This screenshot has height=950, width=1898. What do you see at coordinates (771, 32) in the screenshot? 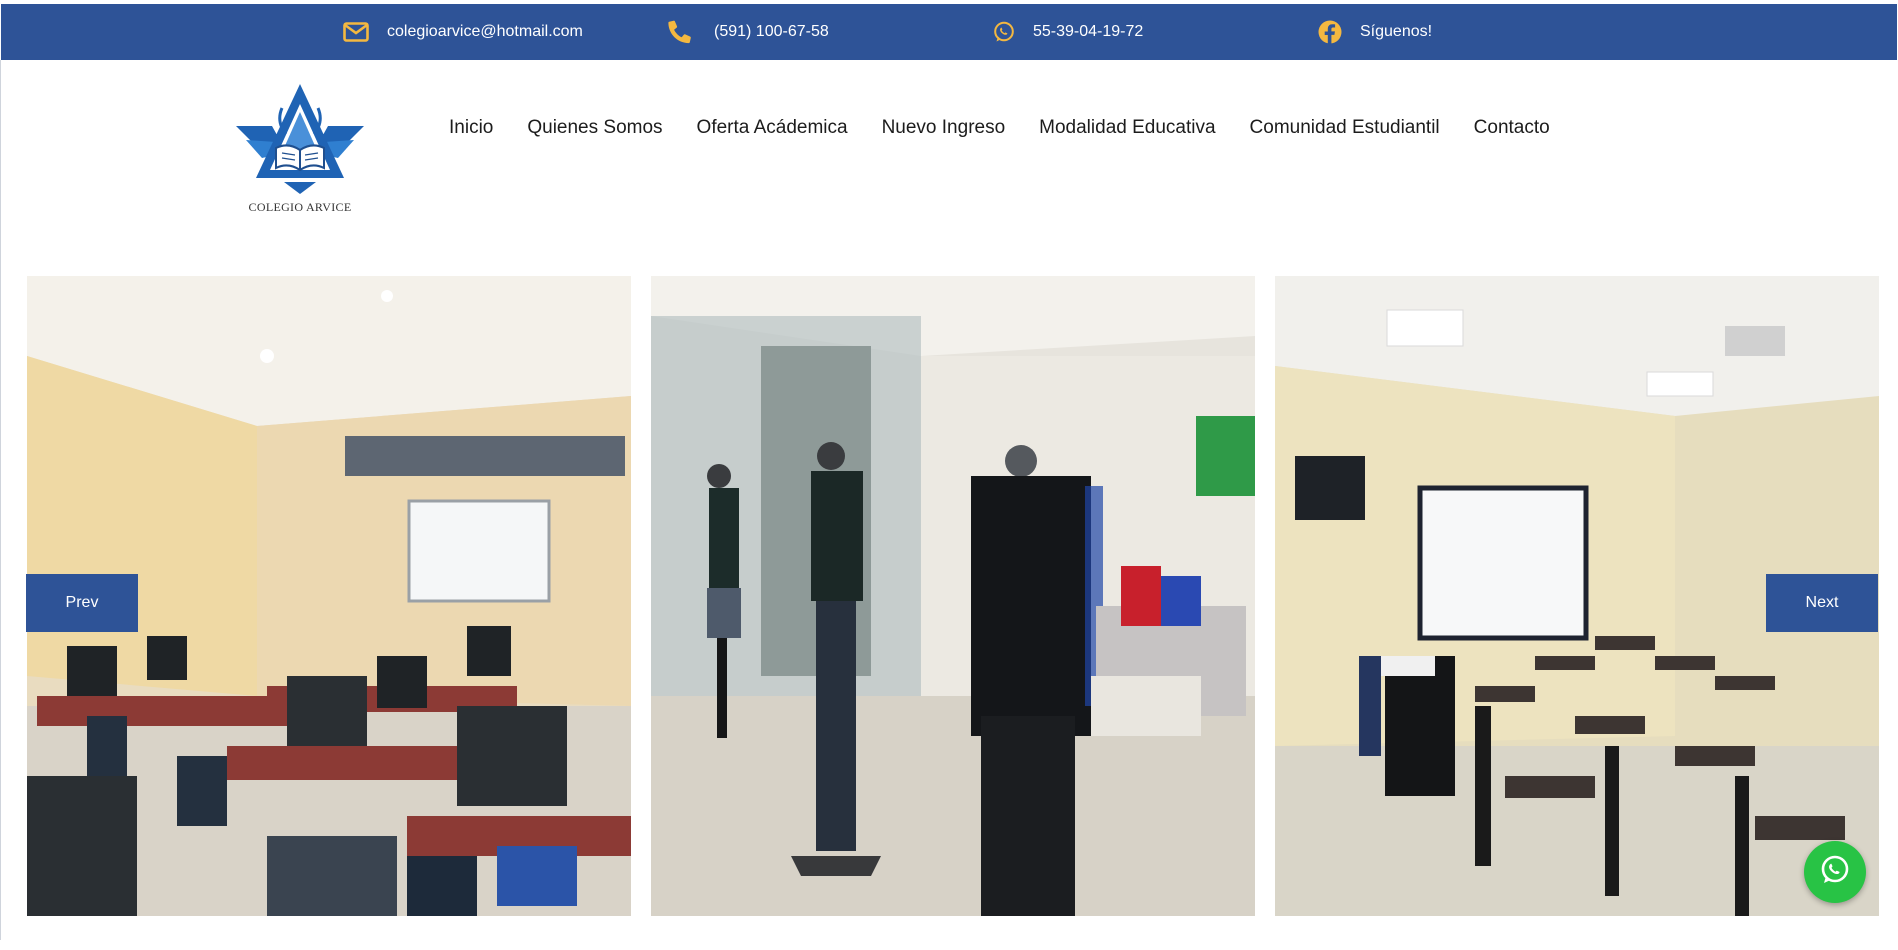
I see `phone-text: (591) 100-67-58` at bounding box center [771, 32].